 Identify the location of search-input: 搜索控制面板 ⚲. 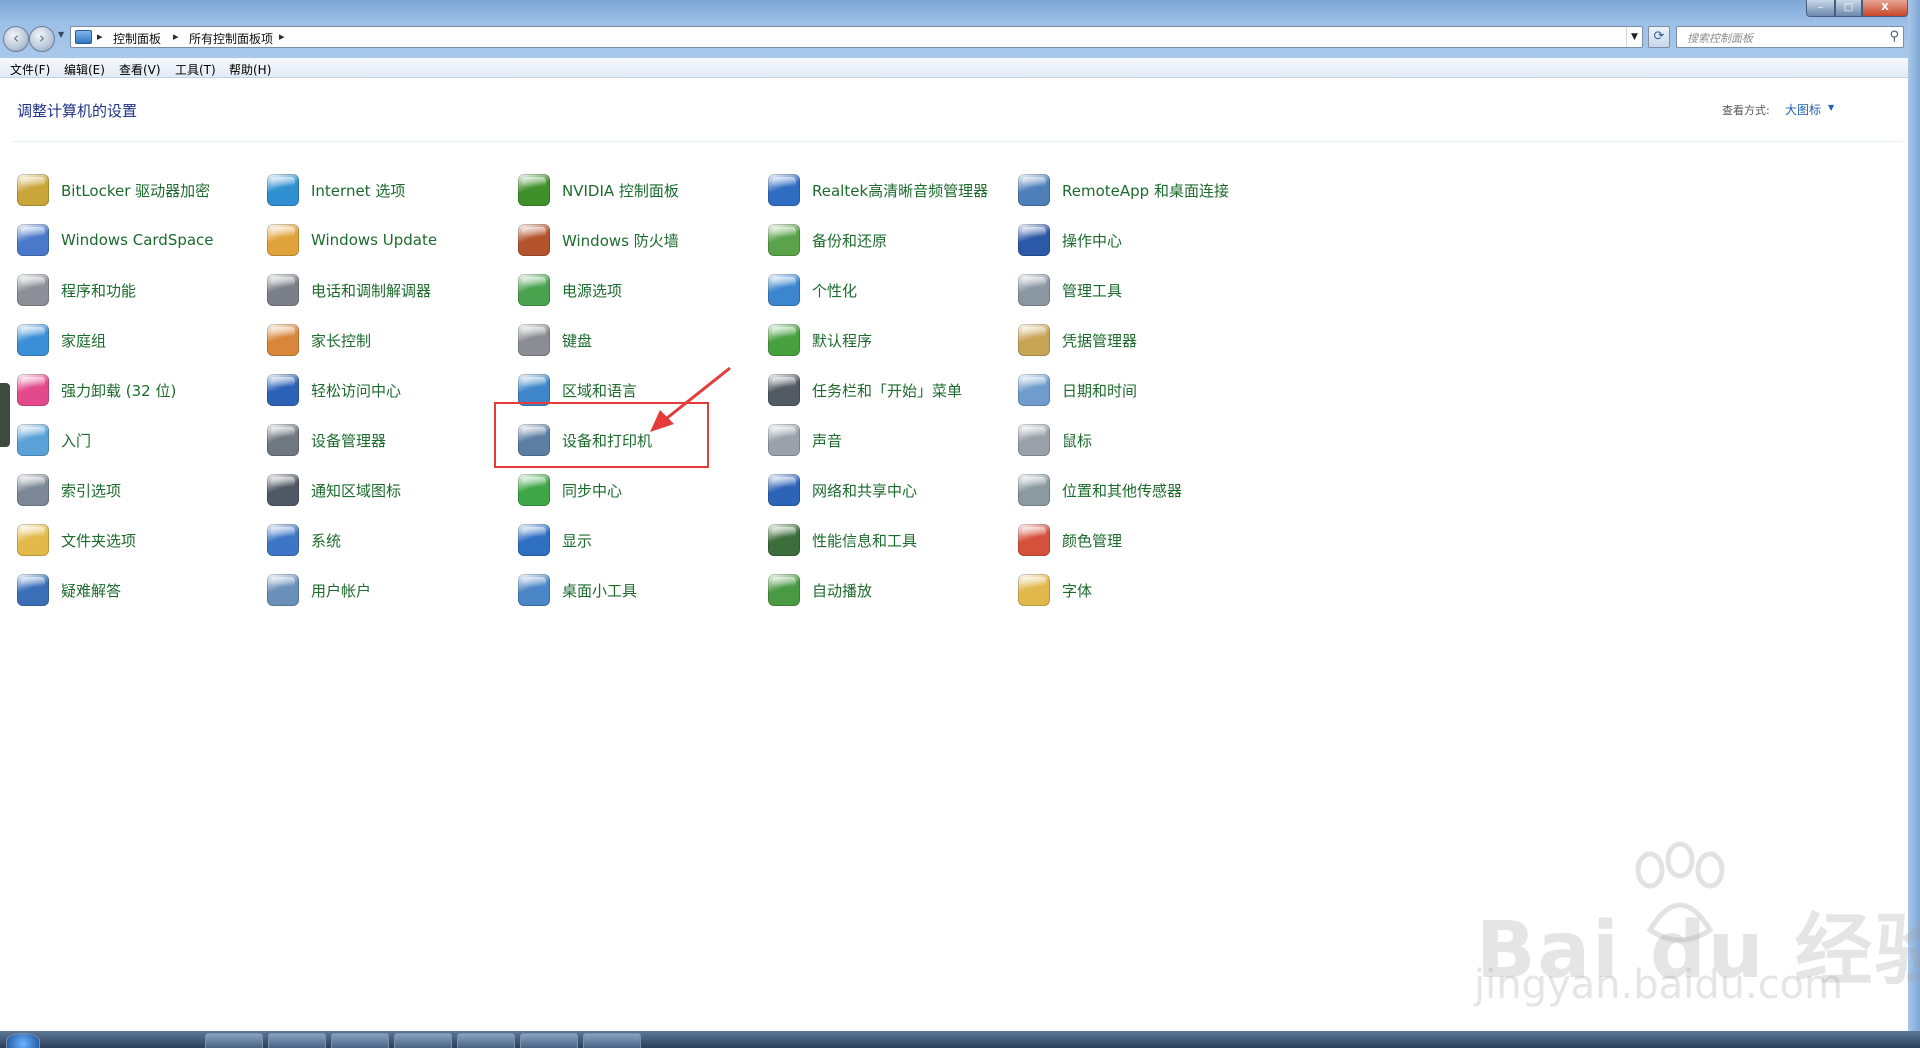
(1790, 37).